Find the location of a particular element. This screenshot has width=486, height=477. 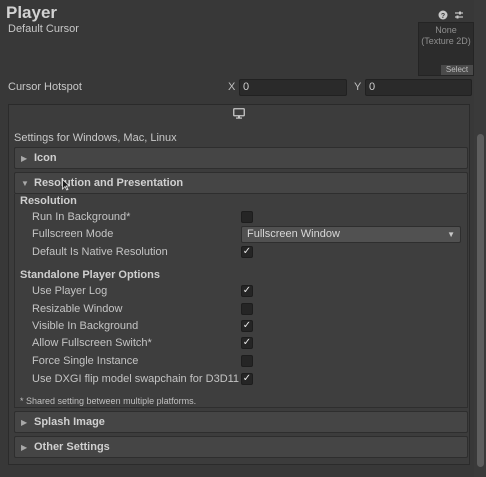

foldout-resolution-label: Resolution and Presentation is located at coordinates (109, 183).